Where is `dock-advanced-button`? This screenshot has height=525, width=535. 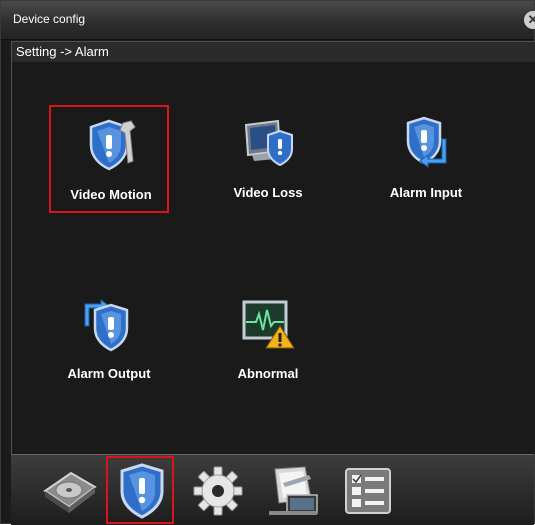 dock-advanced-button is located at coordinates (291, 490).